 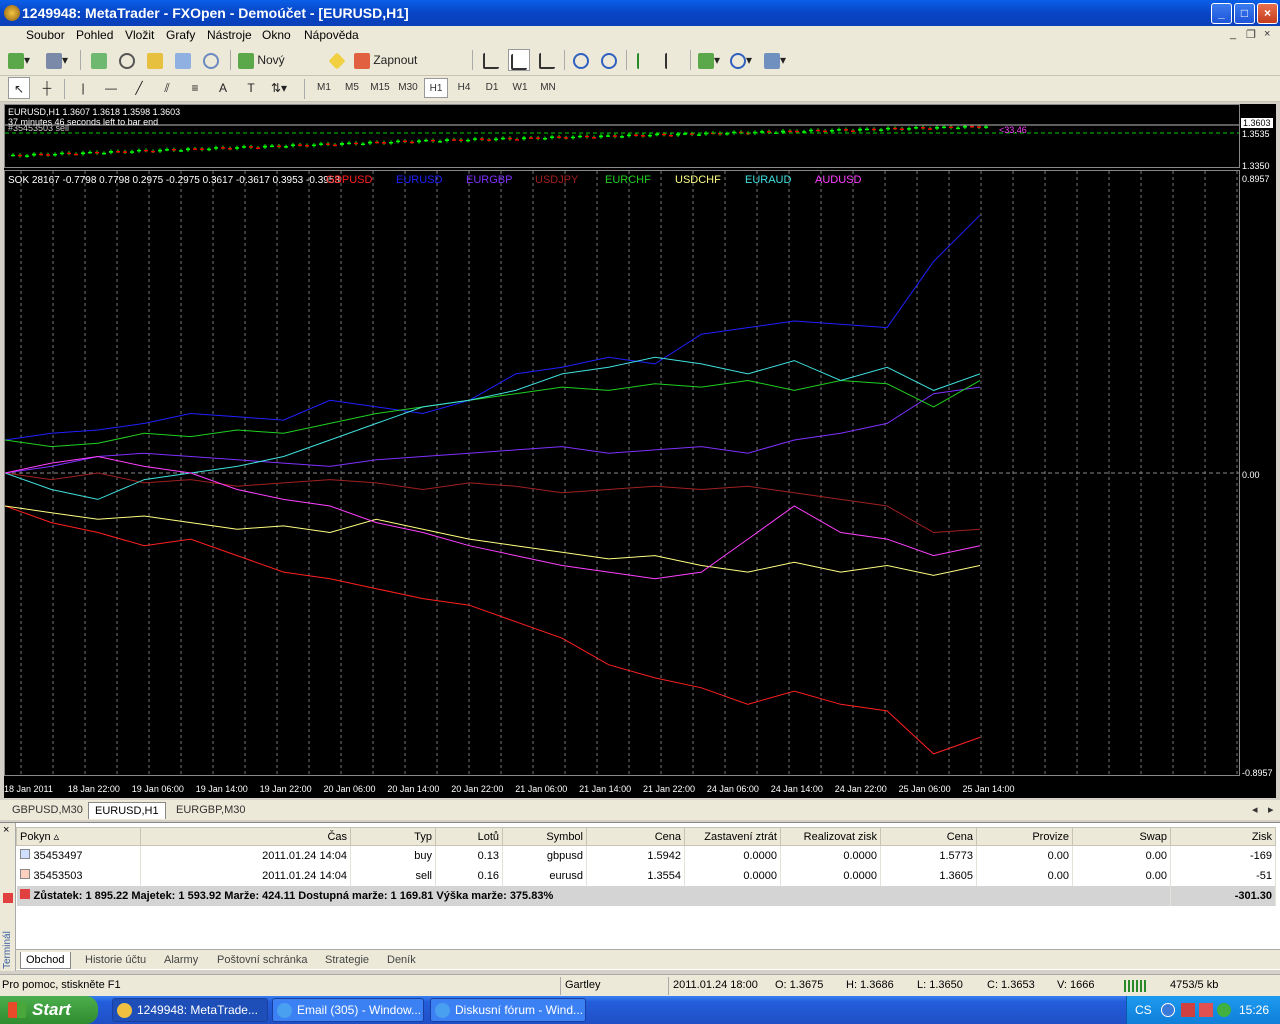 I want to click on col-commission: Provize, so click(x=1024, y=836).